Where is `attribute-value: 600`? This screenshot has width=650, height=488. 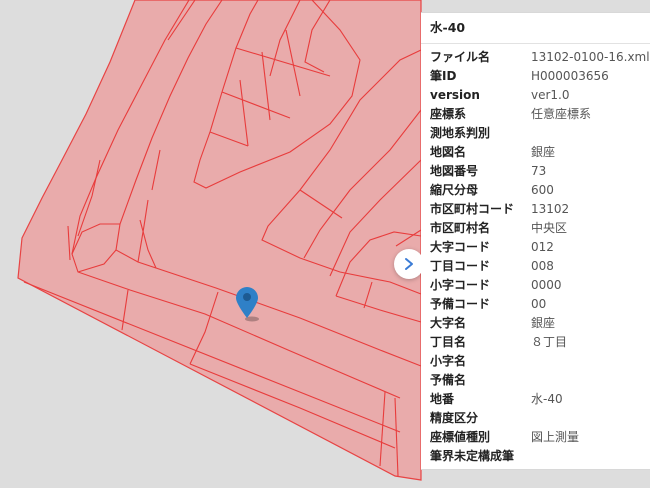 attribute-value: 600 is located at coordinates (542, 190).